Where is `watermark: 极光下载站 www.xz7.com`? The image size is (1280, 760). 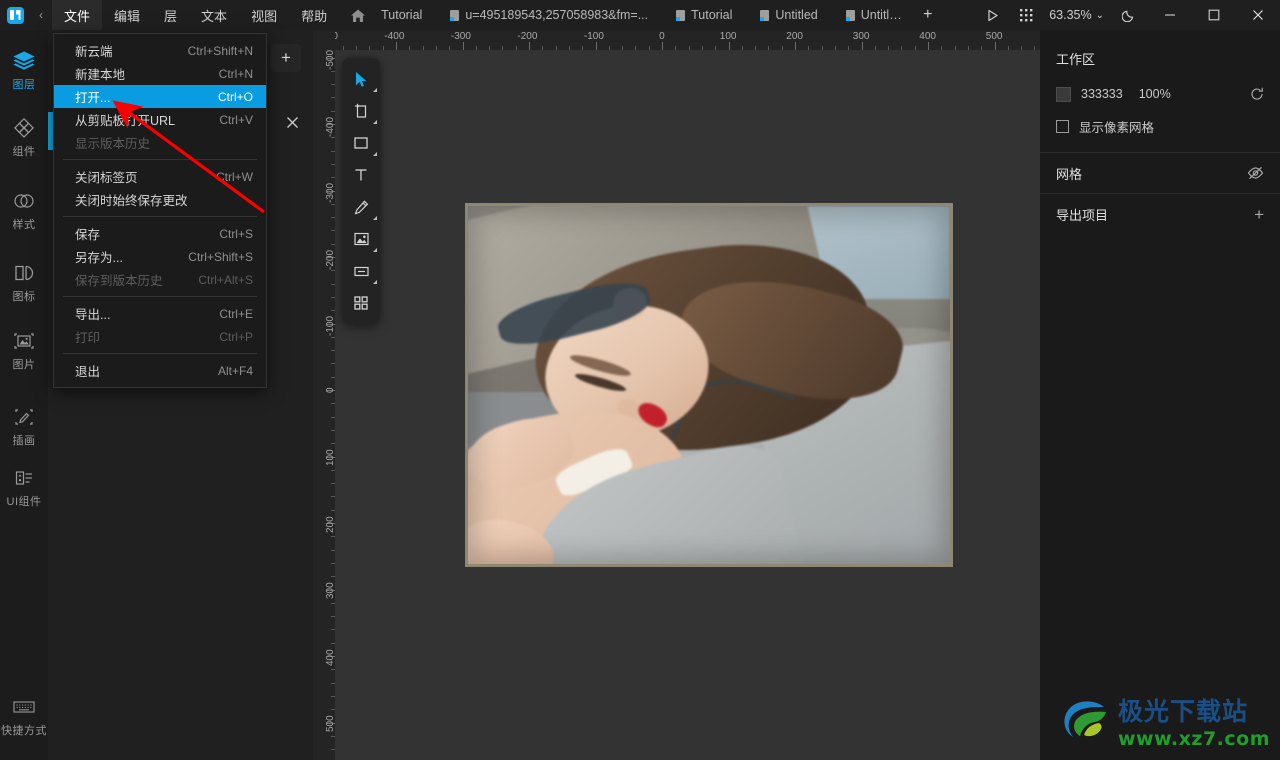 watermark: 极光下载站 www.xz7.com is located at coordinates (1165, 721).